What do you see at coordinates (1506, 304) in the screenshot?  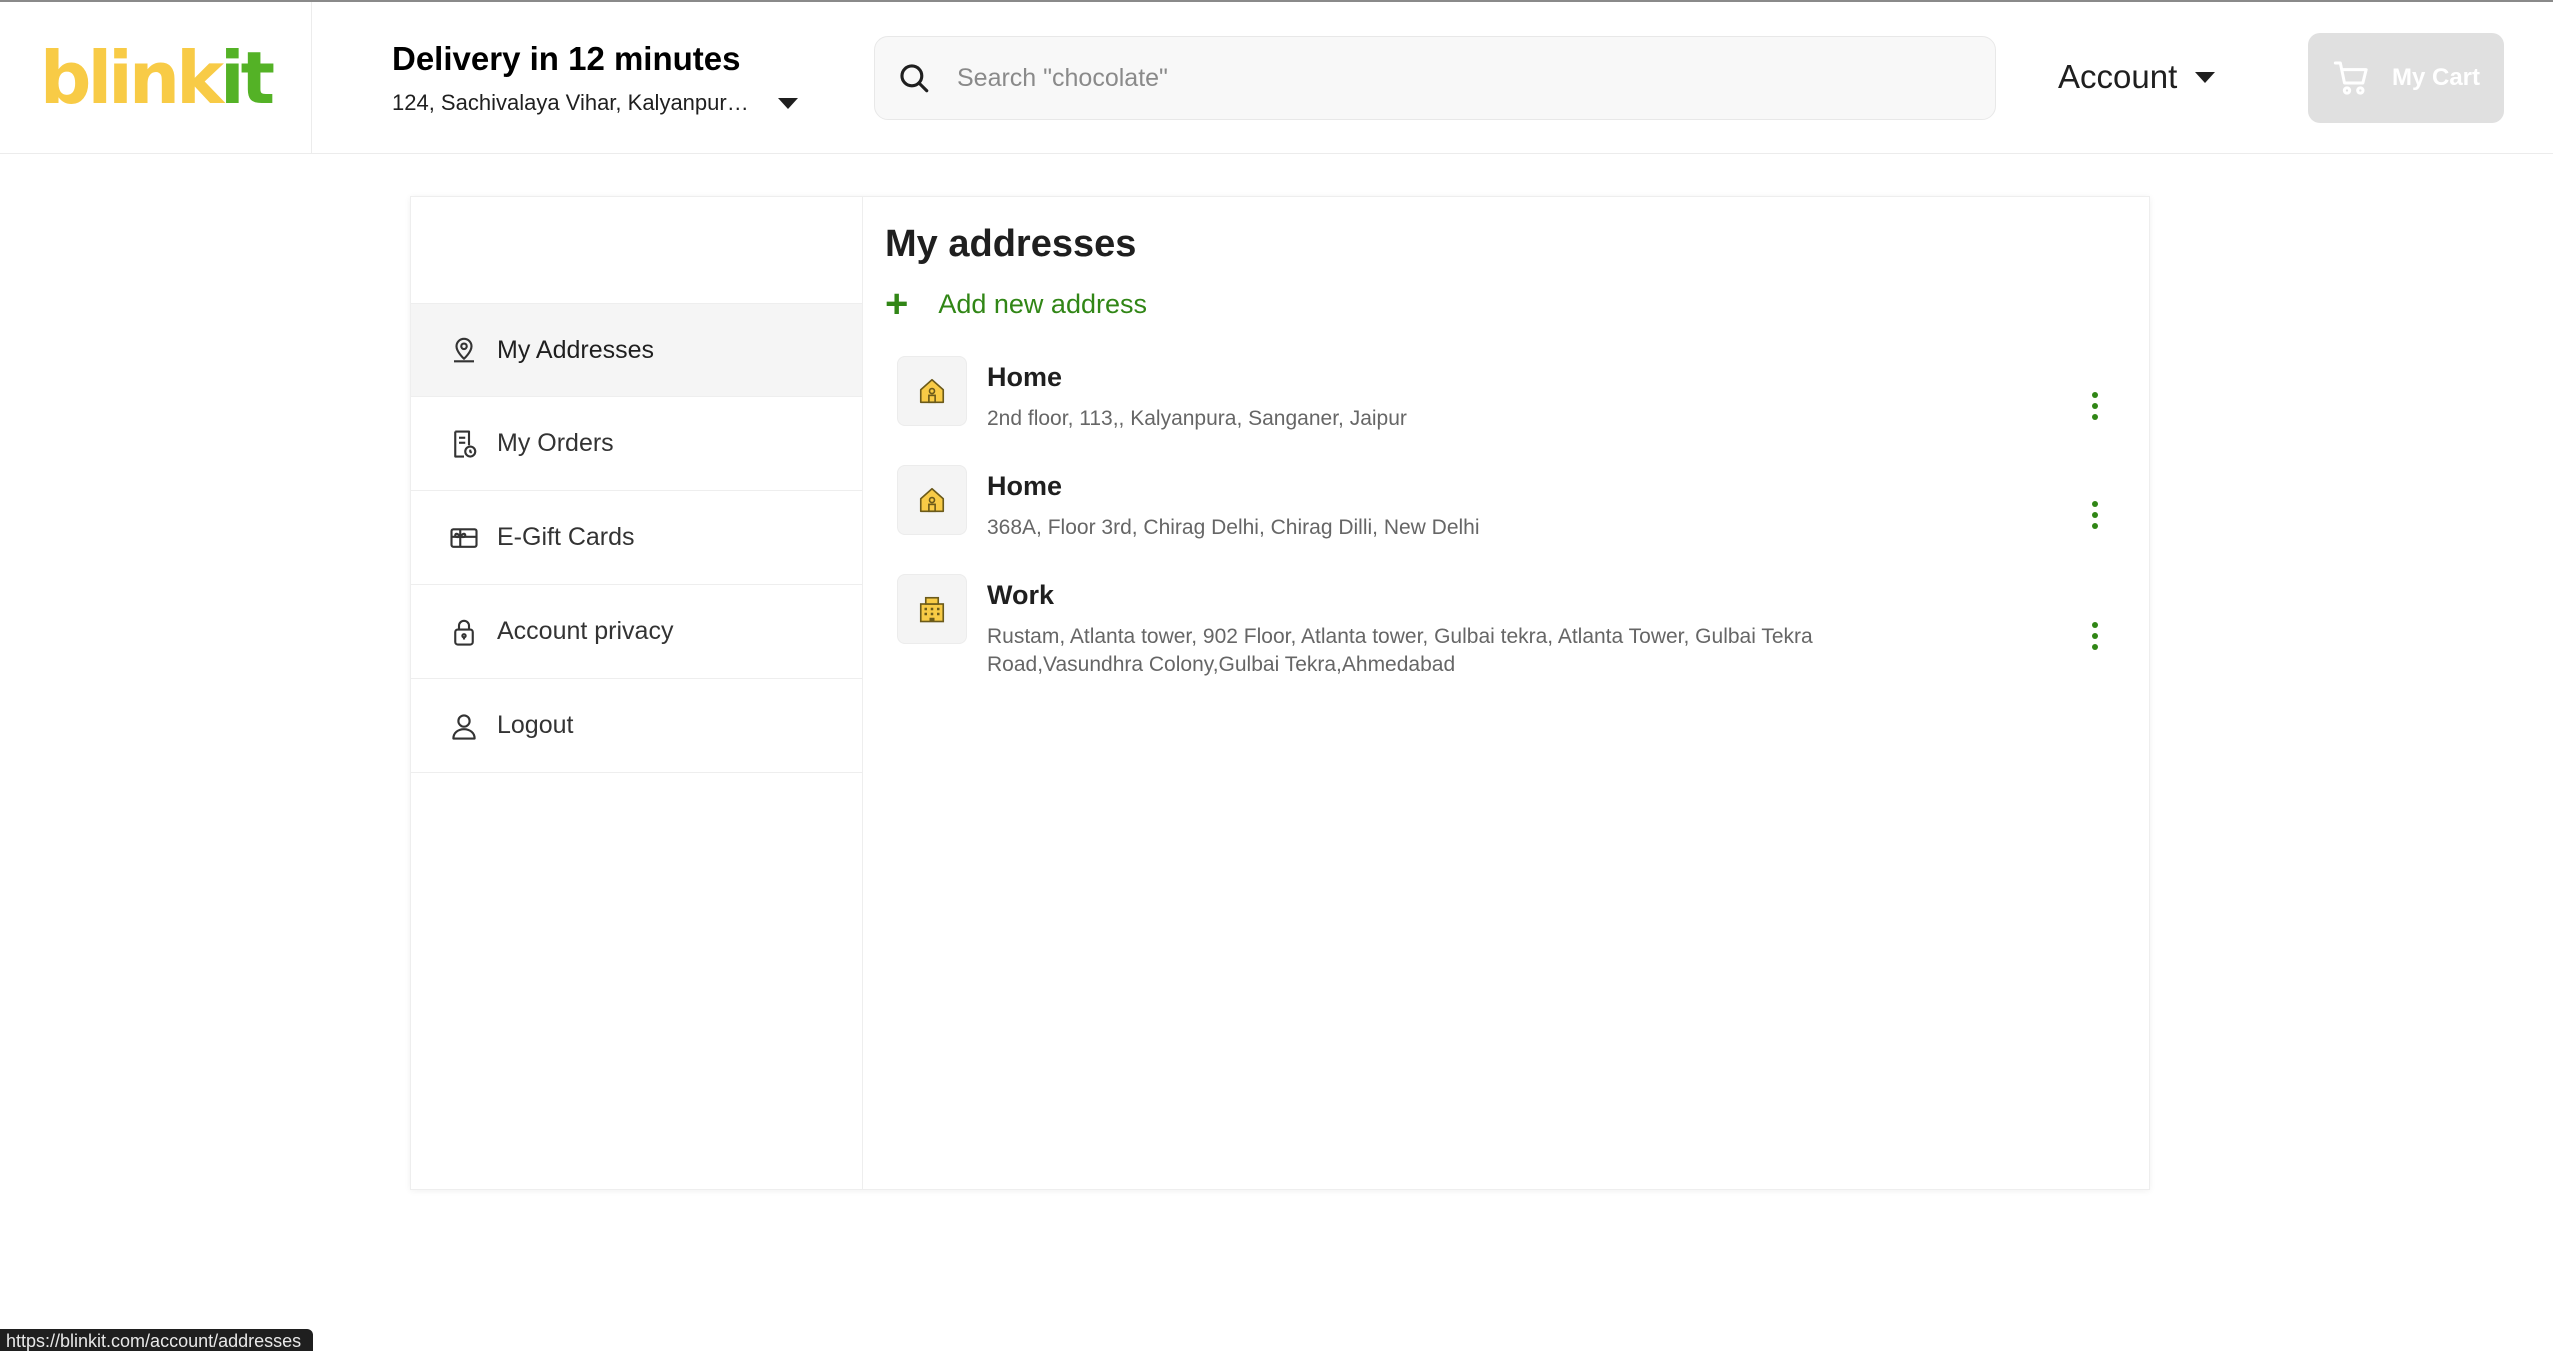 I see `add-new-address-button: + Add new address` at bounding box center [1506, 304].